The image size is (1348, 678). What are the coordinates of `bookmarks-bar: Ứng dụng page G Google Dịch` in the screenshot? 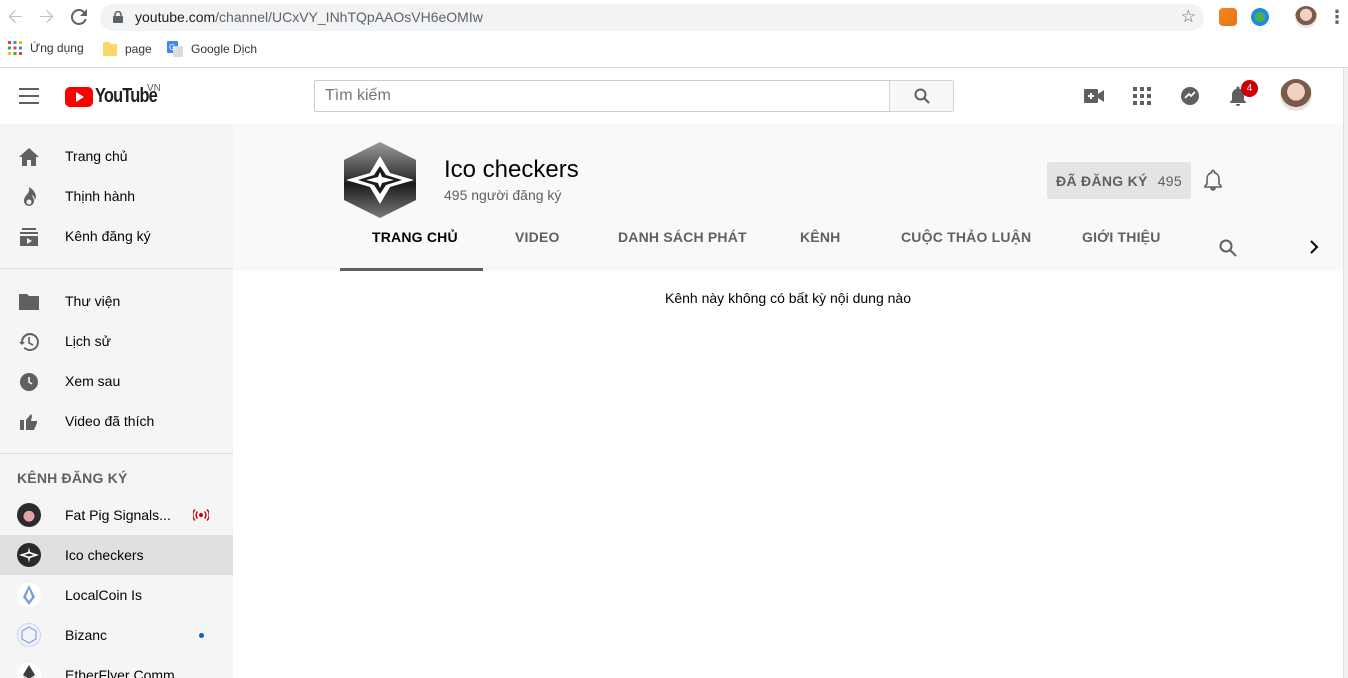 It's located at (674, 51).